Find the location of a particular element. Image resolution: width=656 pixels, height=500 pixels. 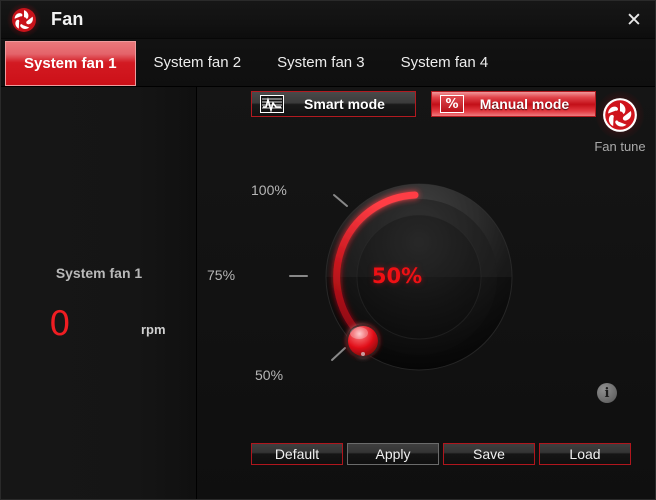

dial-tick-label-100: 100% is located at coordinates (269, 190).